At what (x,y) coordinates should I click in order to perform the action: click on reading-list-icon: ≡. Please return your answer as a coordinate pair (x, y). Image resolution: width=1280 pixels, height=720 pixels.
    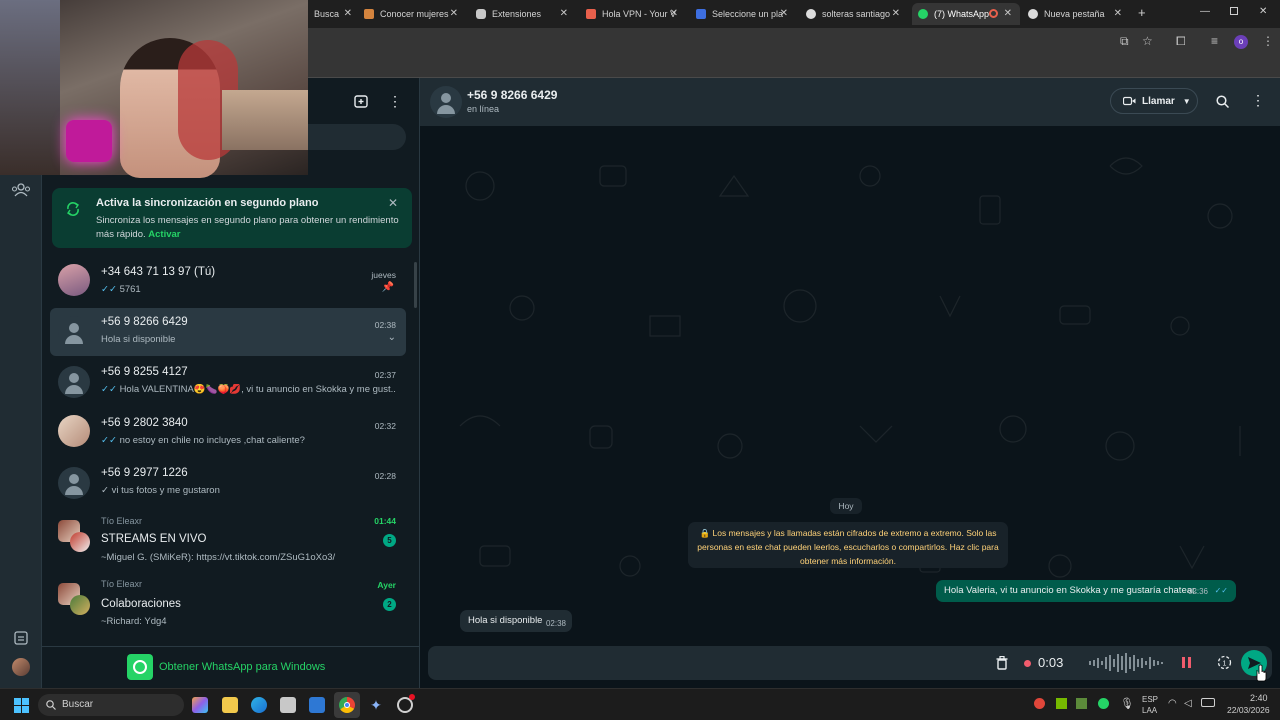
    Looking at the image, I should click on (1214, 41).